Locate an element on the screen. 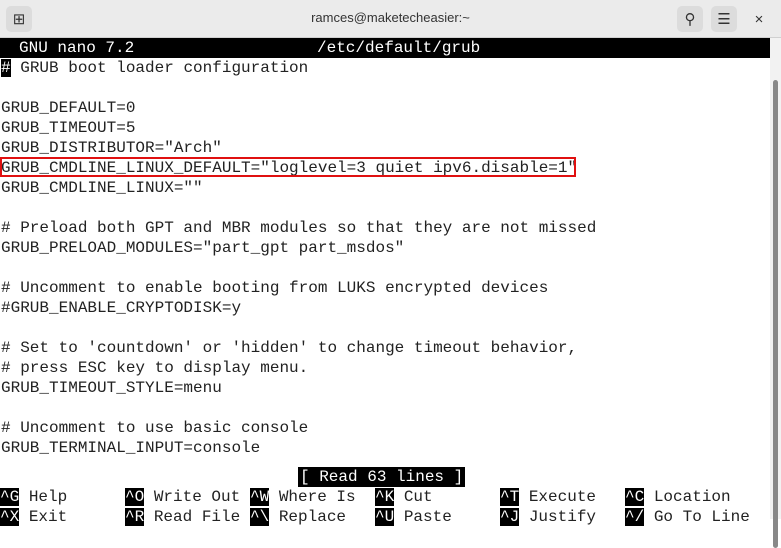 This screenshot has height=548, width=781. shortcut-label: Execute is located at coordinates (562, 497).